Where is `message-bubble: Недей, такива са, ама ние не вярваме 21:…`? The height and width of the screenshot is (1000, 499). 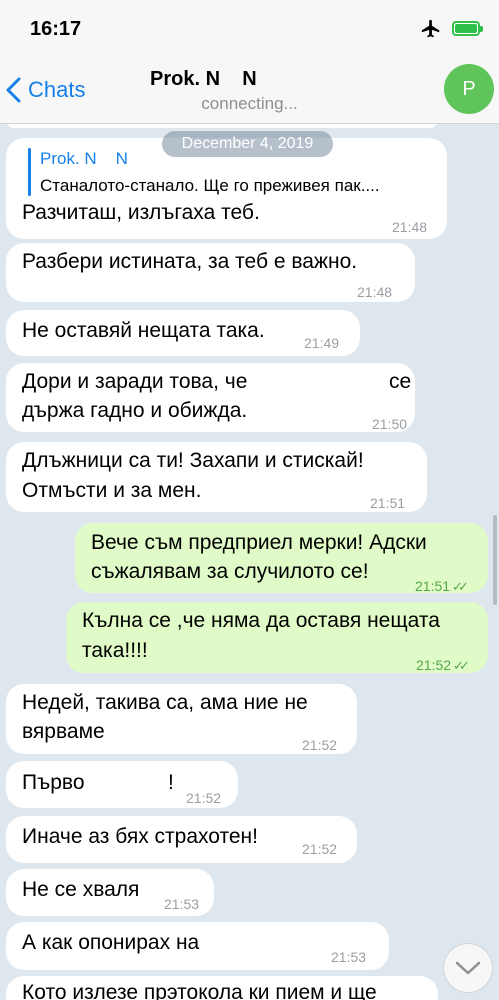
message-bubble: Недей, такива са, ама ние не вярваме 21:… is located at coordinates (181, 719).